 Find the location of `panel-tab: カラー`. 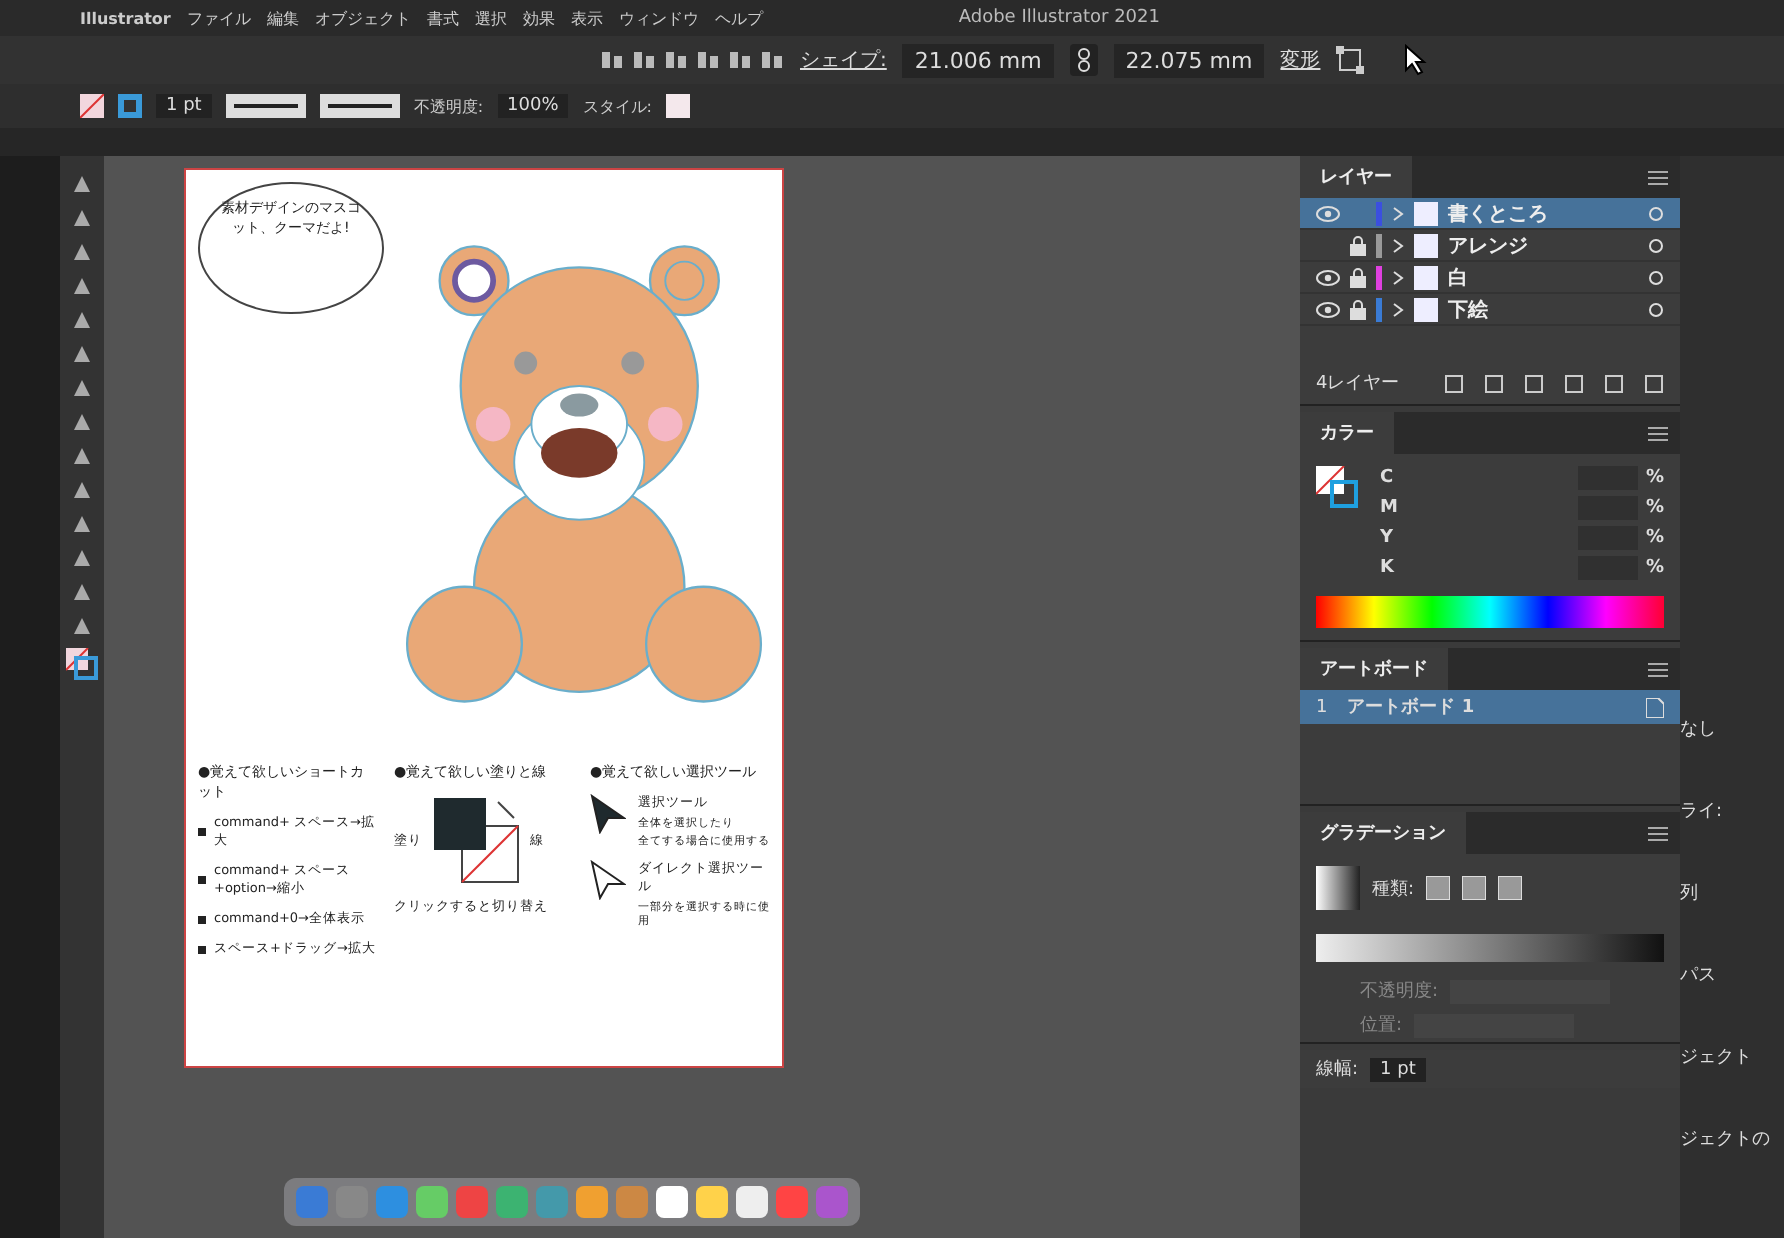

panel-tab: カラー is located at coordinates (1347, 433).